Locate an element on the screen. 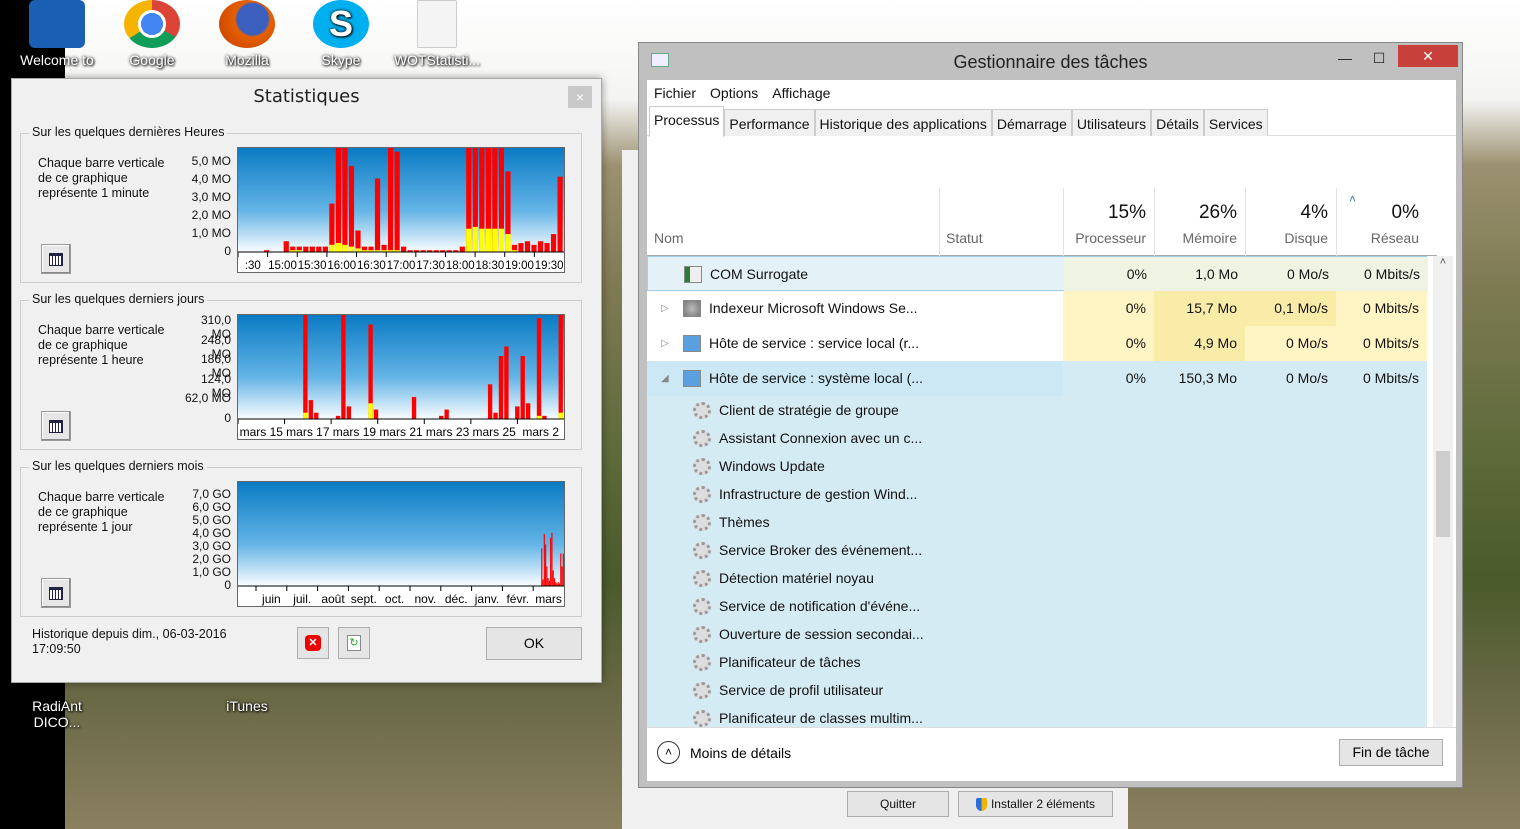  service-row: Planificateur de tâches is located at coordinates (1037, 662).